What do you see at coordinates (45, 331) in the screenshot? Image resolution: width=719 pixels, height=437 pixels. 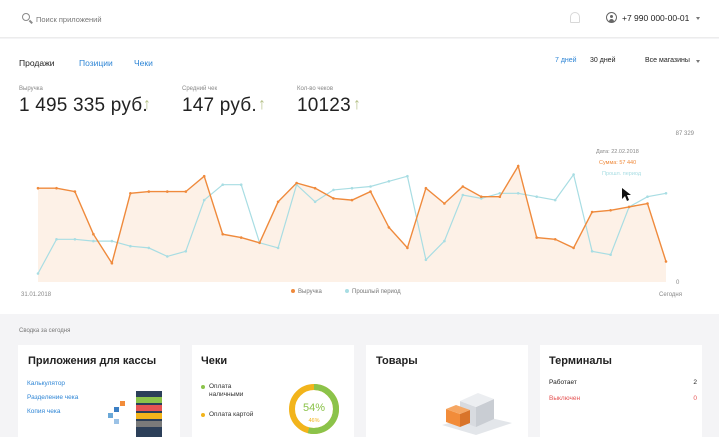 I see `summary-label: Сводка за сегодня` at bounding box center [45, 331].